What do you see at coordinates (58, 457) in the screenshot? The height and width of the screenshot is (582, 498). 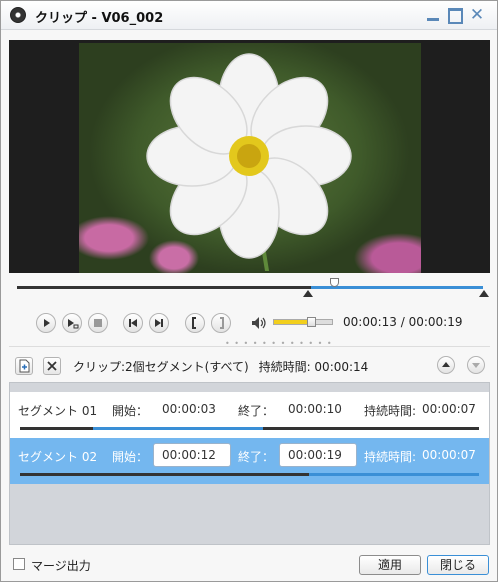 I see `segment-name: セグメント 02` at bounding box center [58, 457].